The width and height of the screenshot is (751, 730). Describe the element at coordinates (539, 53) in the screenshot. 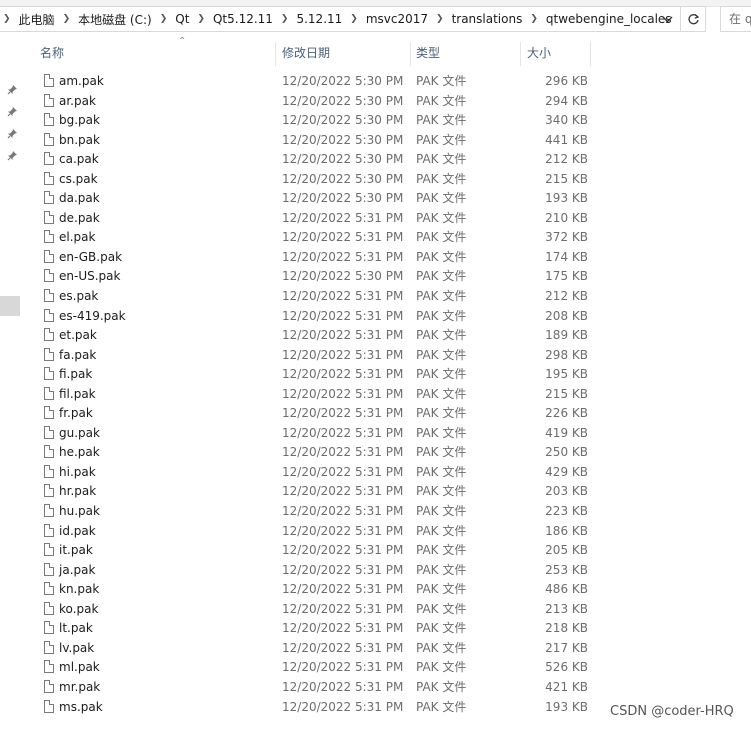

I see `column-header-size: 大小` at that location.